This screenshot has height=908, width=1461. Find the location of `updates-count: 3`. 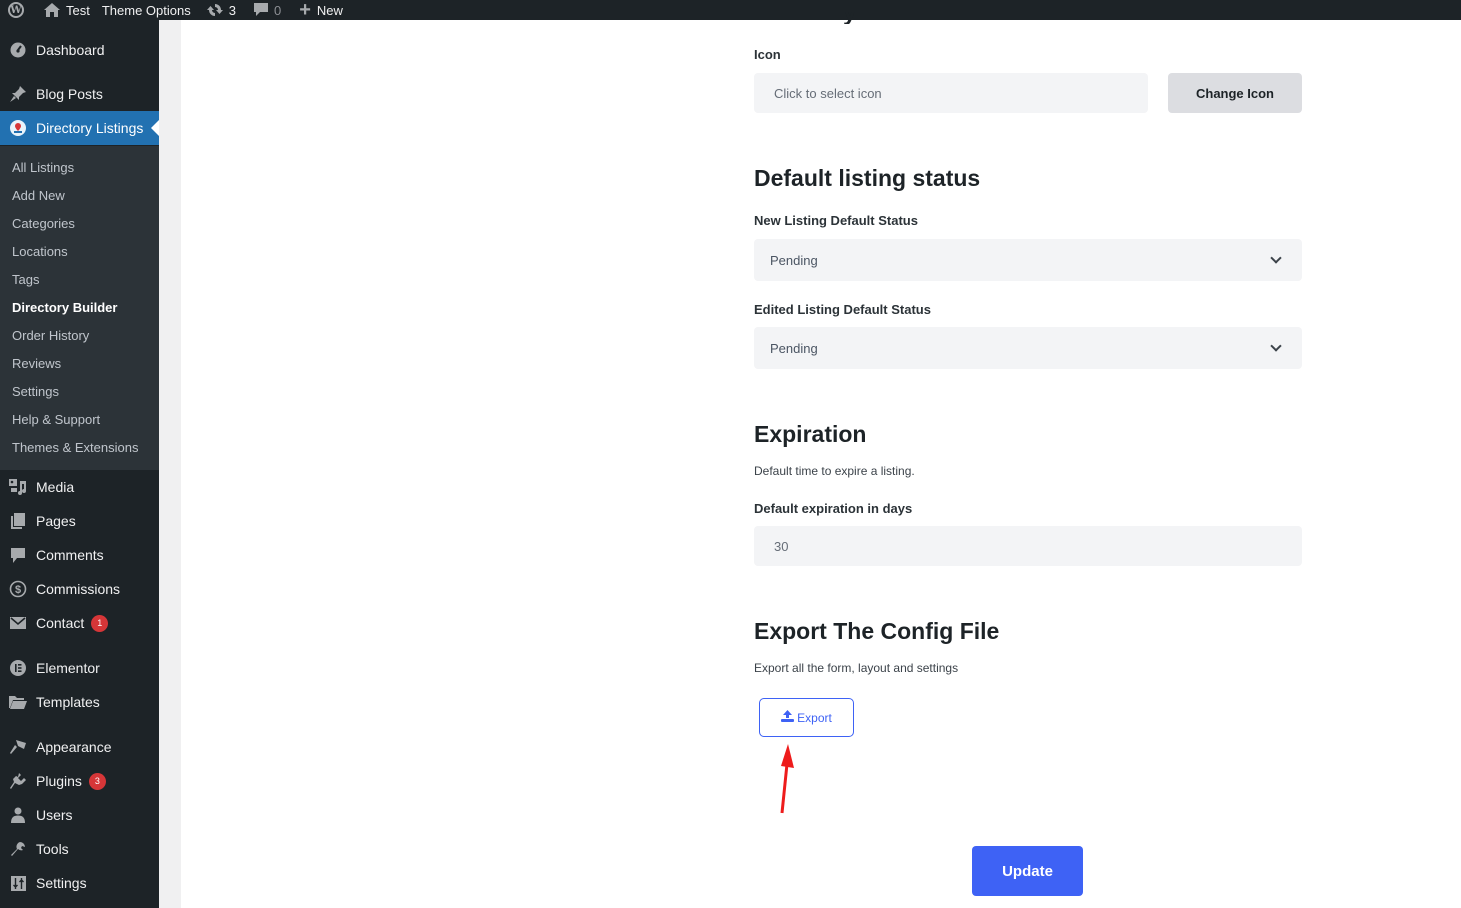

updates-count: 3 is located at coordinates (232, 10).